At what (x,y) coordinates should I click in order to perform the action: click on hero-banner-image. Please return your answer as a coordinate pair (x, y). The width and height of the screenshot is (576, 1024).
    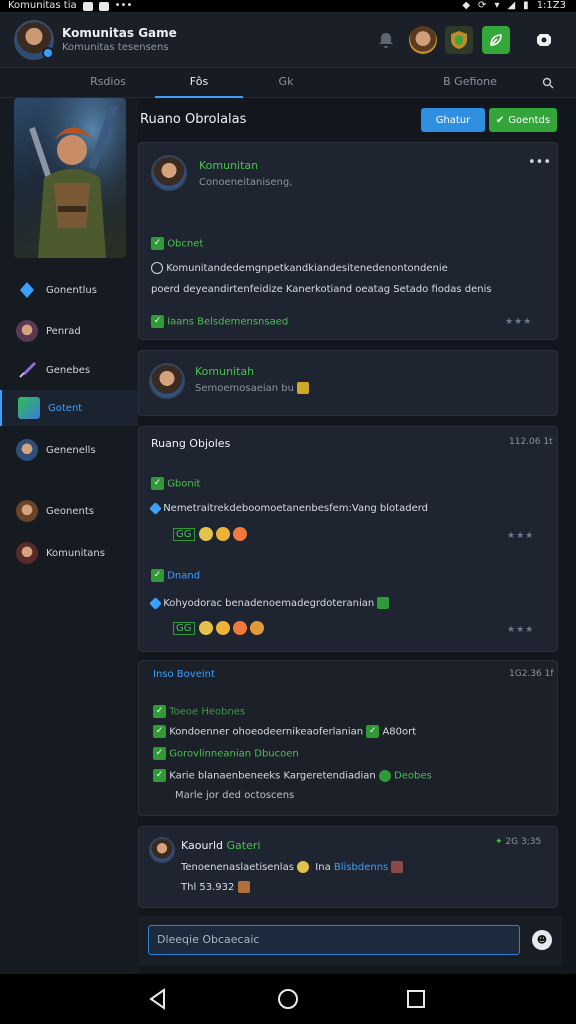
    Looking at the image, I should click on (70, 178).